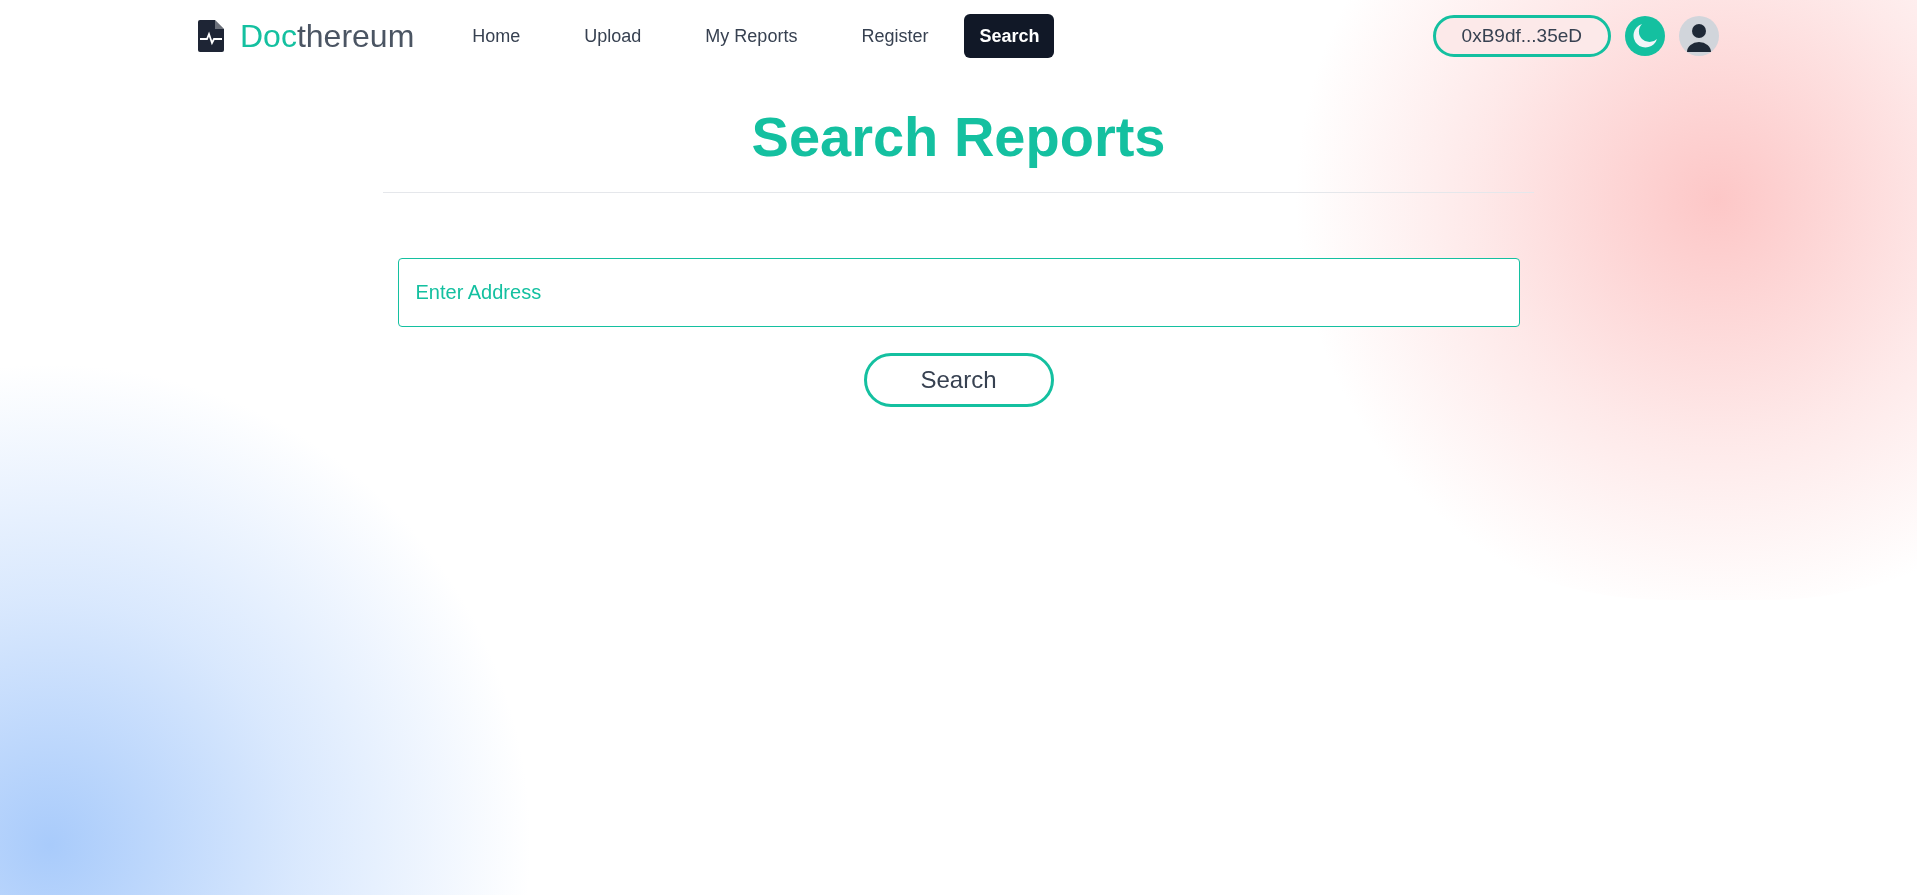  Describe the element at coordinates (958, 137) in the screenshot. I see `page-title: Search Reports` at that location.